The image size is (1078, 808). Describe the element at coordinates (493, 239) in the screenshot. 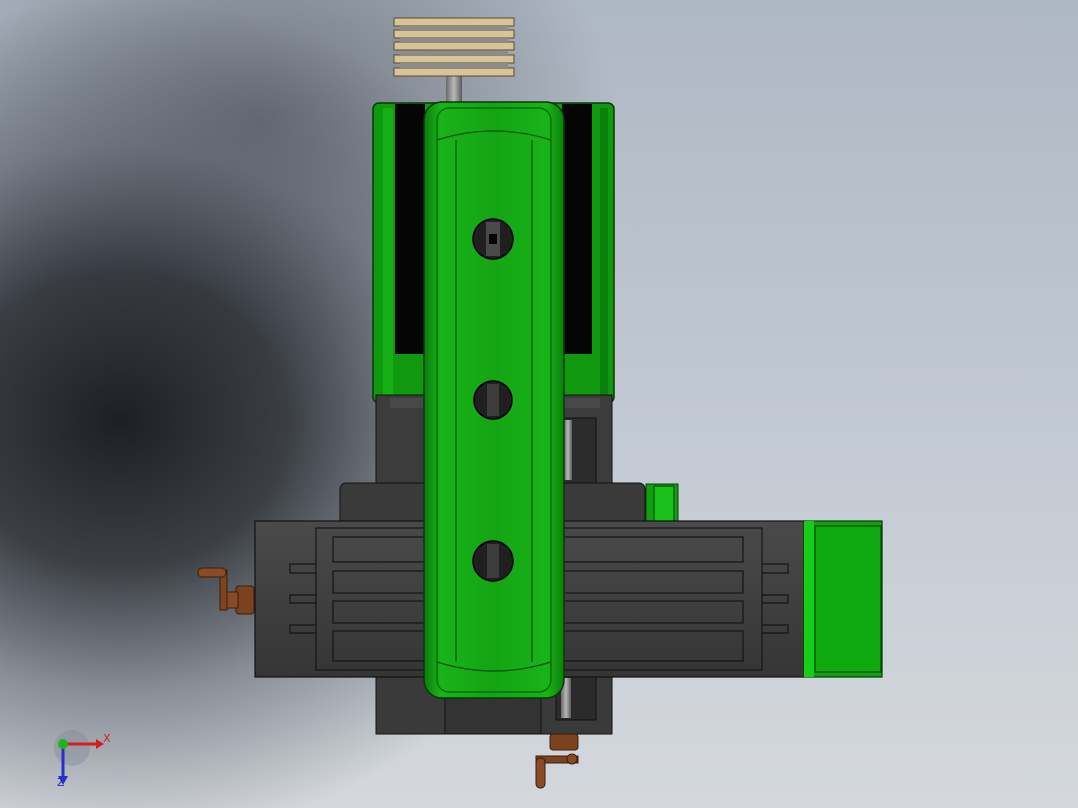

I see `spindle-hole-top` at that location.